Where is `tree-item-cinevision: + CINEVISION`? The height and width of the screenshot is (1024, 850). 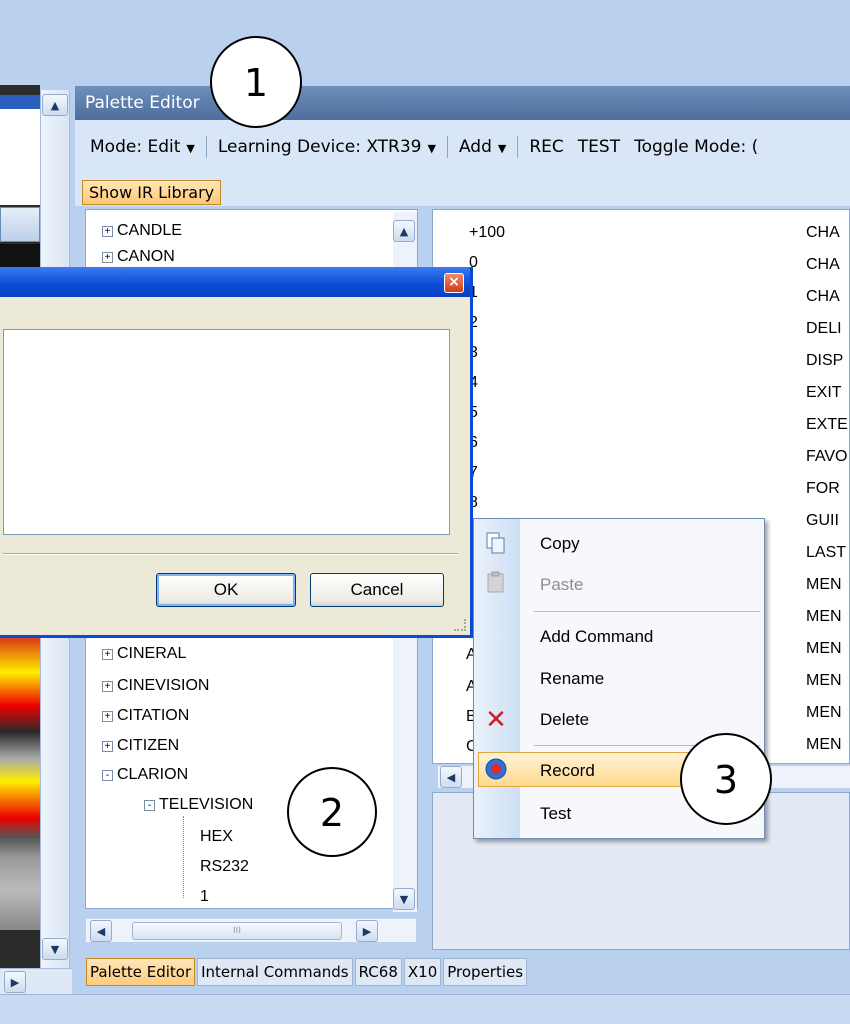
tree-item-cinevision: + CINEVISION is located at coordinates (155, 686).